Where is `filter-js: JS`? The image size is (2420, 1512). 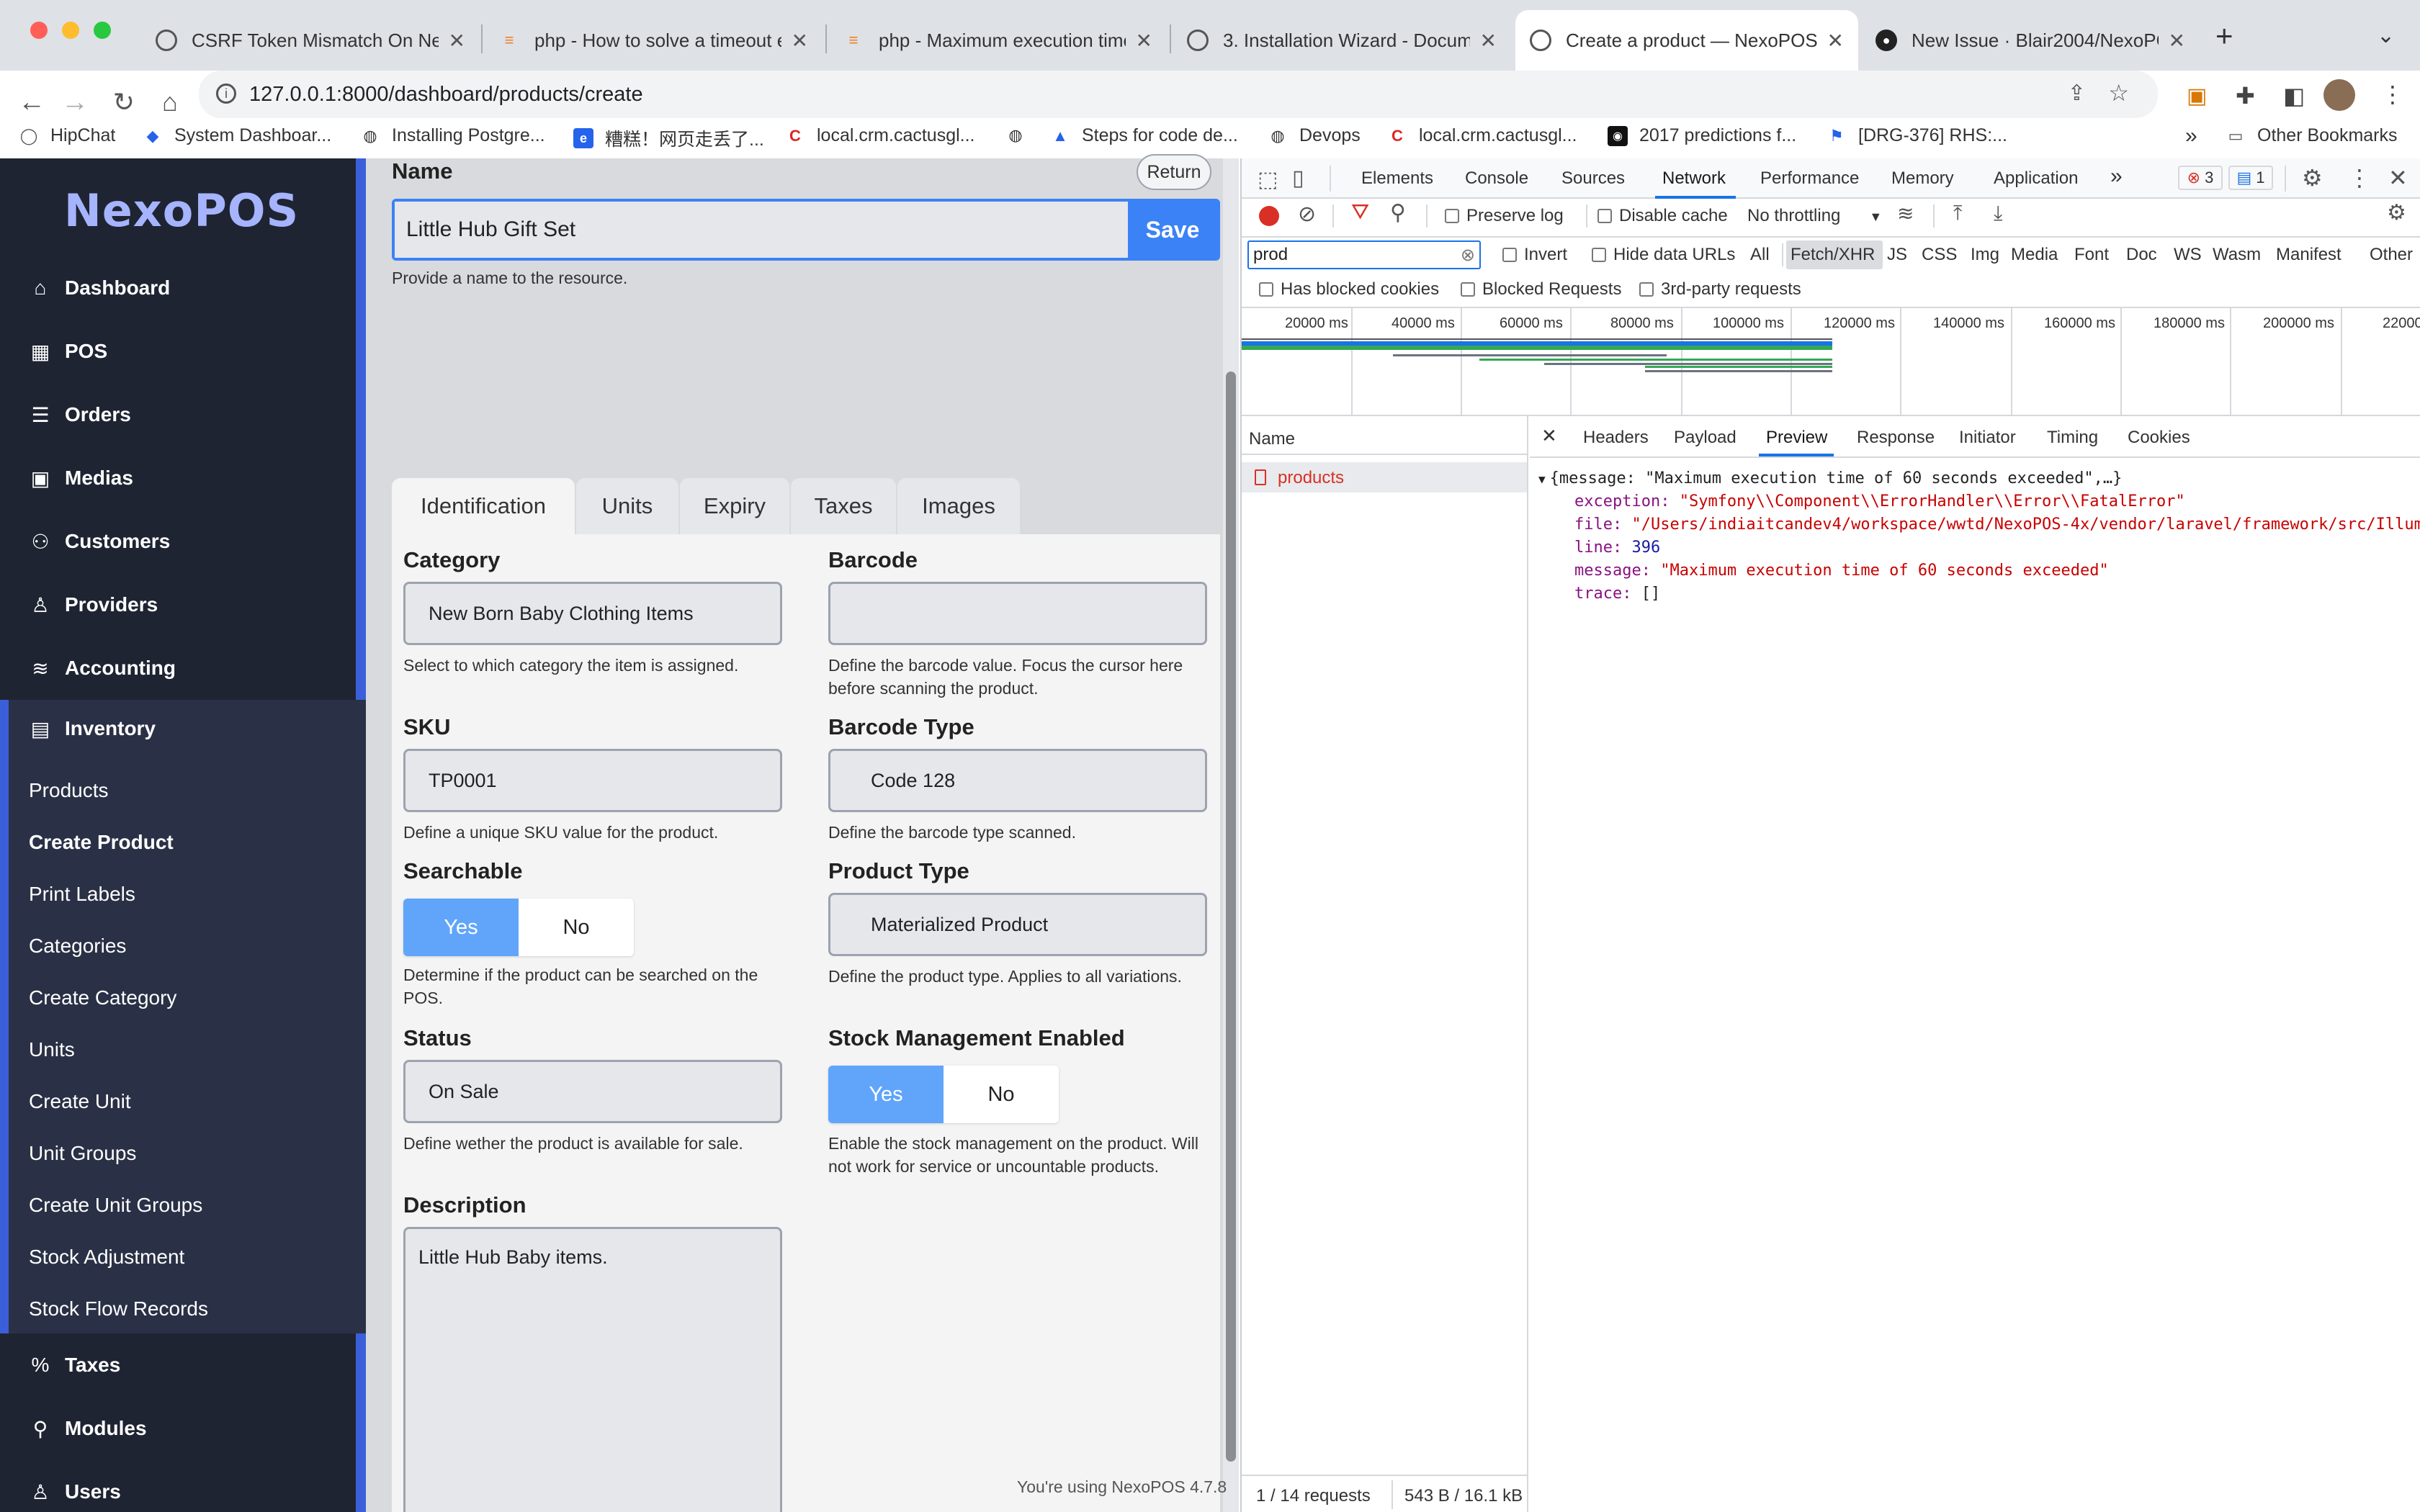
filter-js: JS is located at coordinates (1897, 255).